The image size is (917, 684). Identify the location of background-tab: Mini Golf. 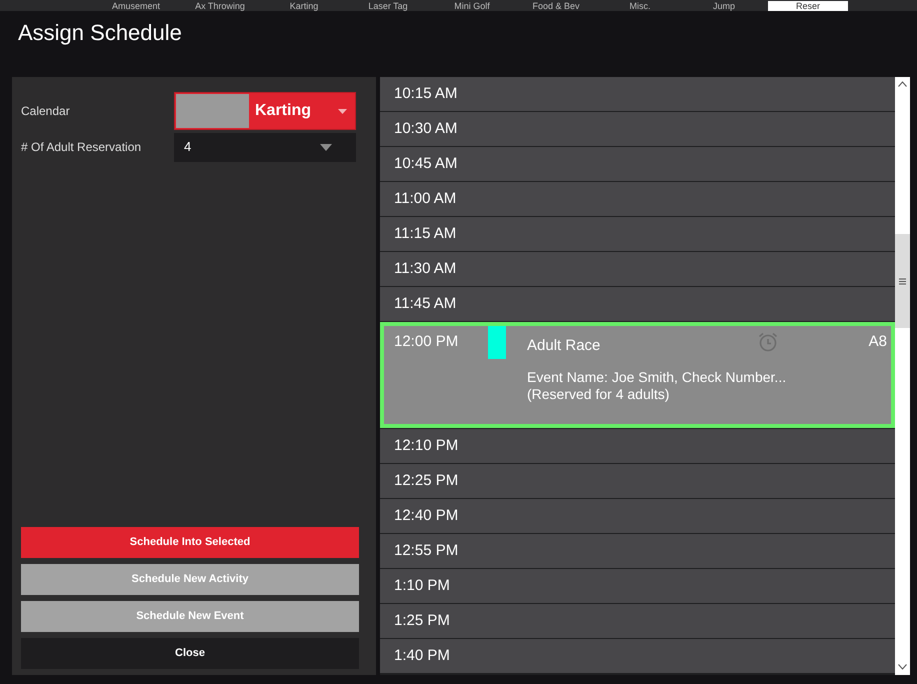
(472, 6).